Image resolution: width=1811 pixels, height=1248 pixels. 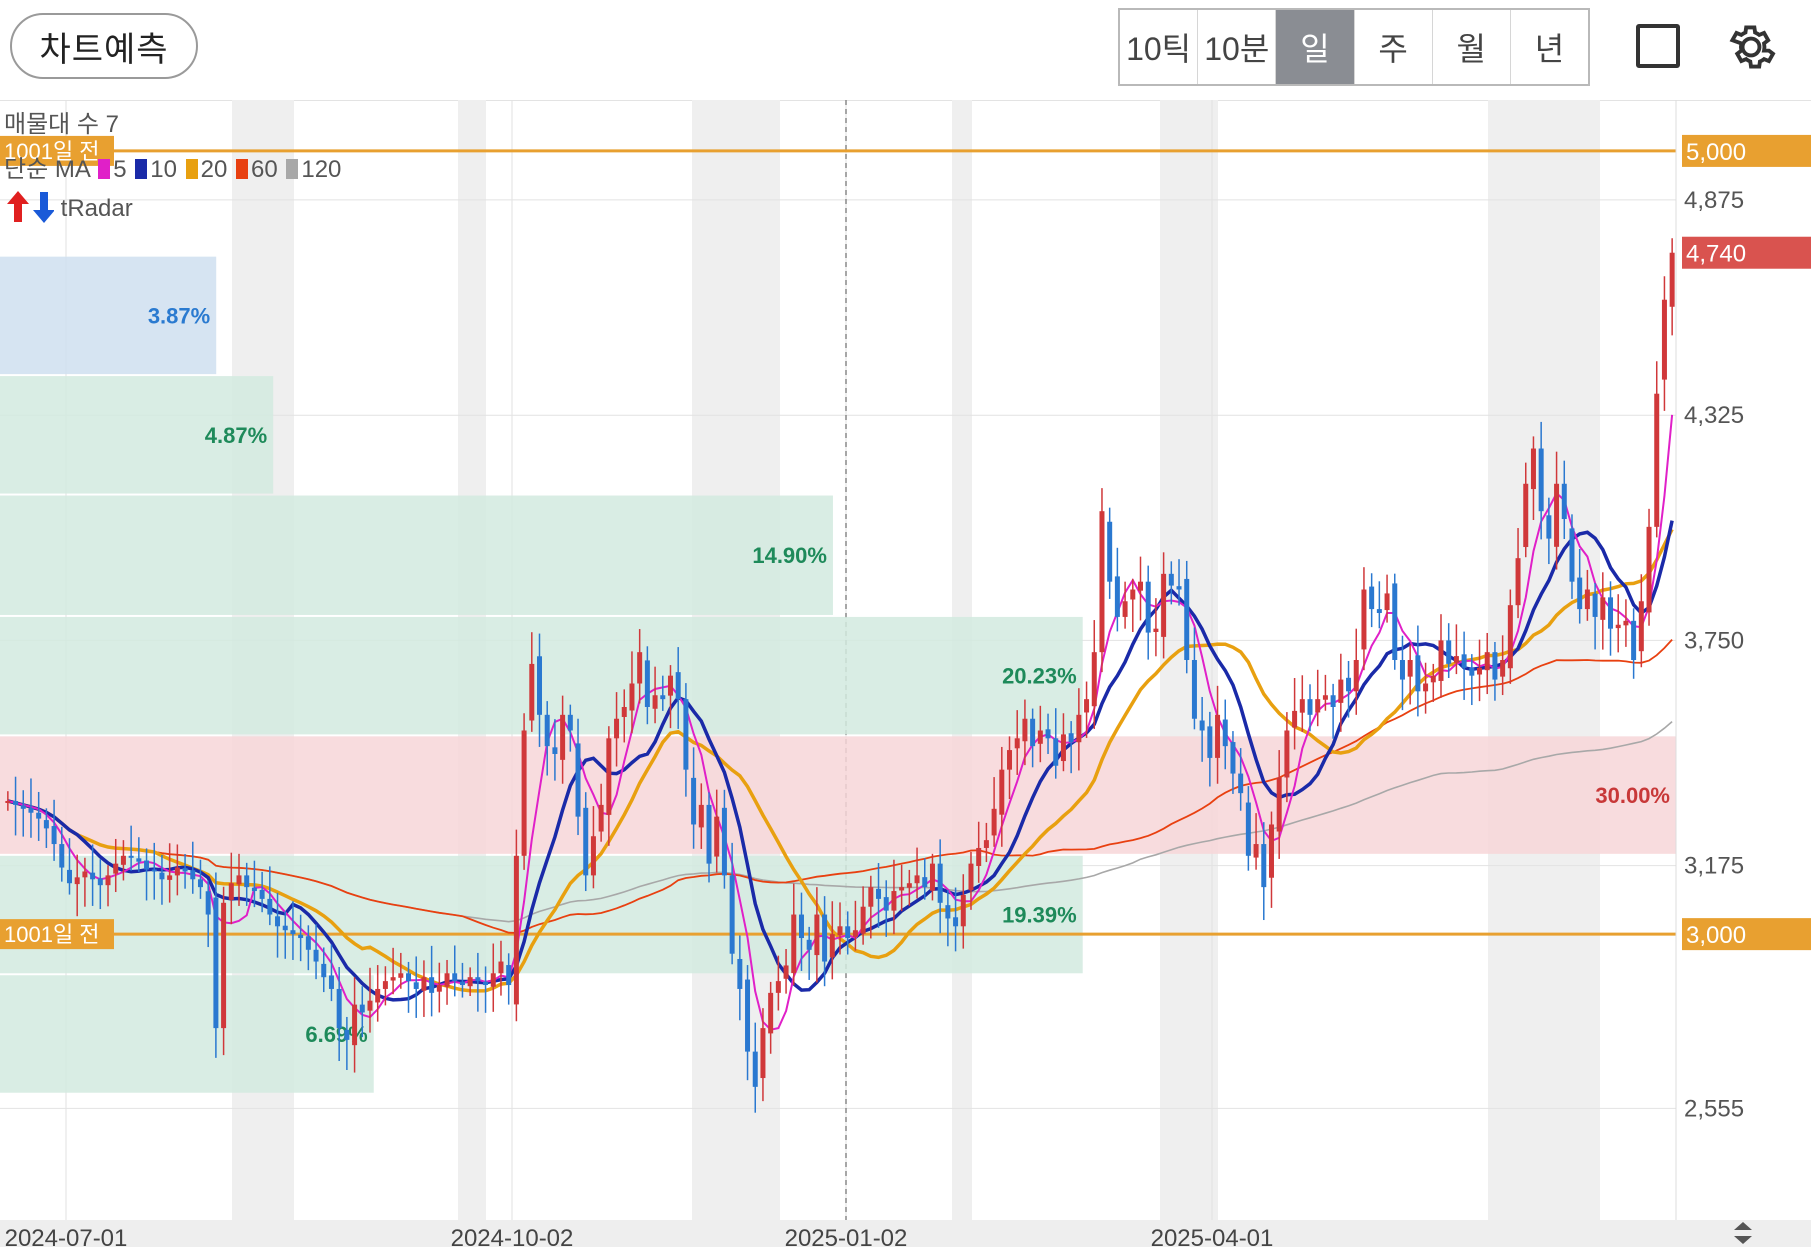 What do you see at coordinates (1716, 254) in the screenshot?
I see `current-price-label: 4,740` at bounding box center [1716, 254].